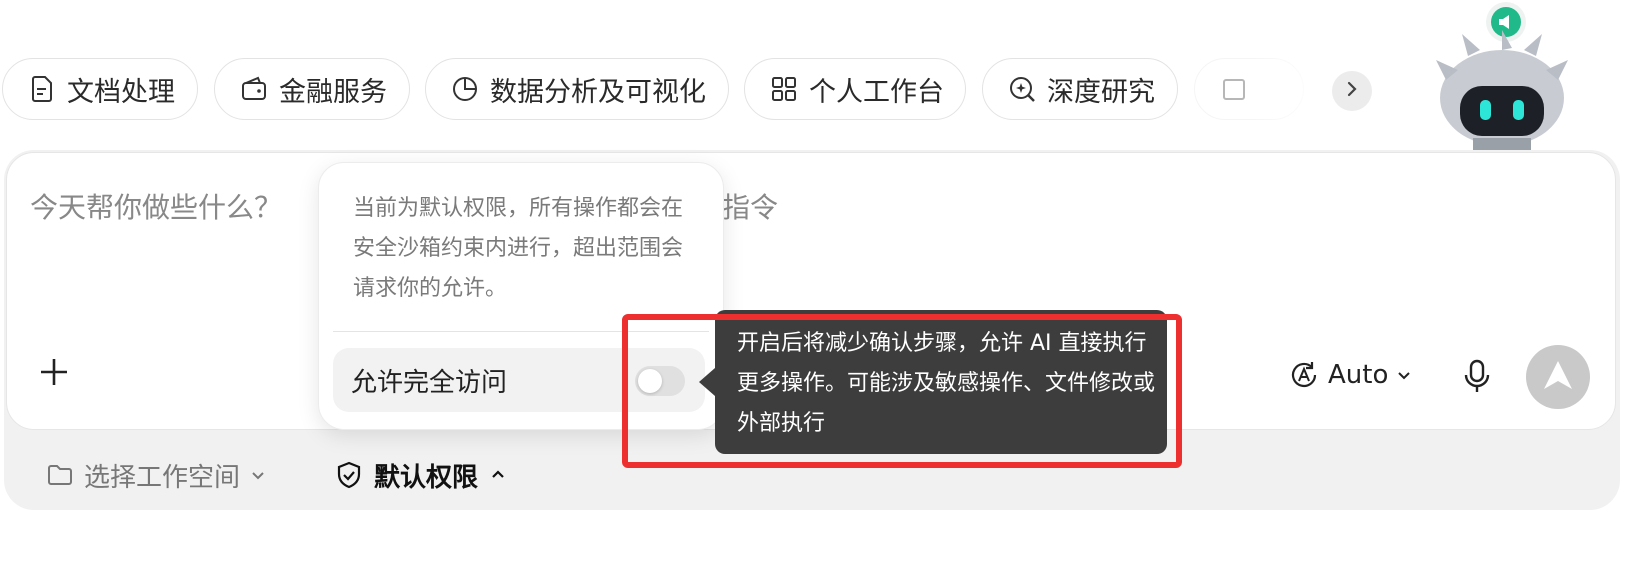  I want to click on model-selector-button: Auto, so click(1350, 375).